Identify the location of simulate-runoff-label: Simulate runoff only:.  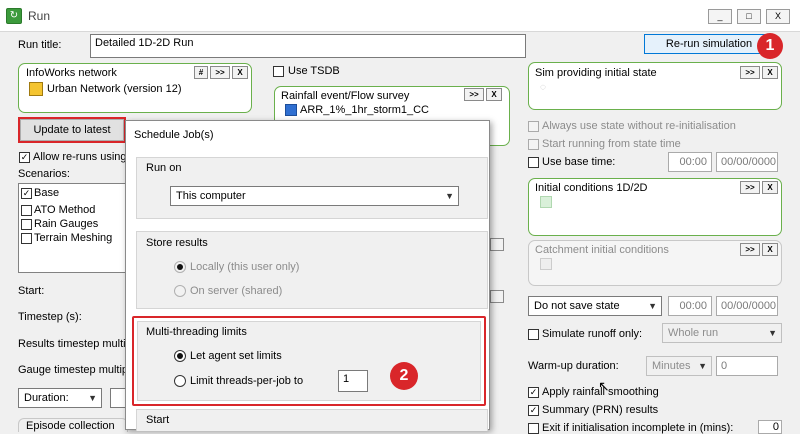
(592, 334).